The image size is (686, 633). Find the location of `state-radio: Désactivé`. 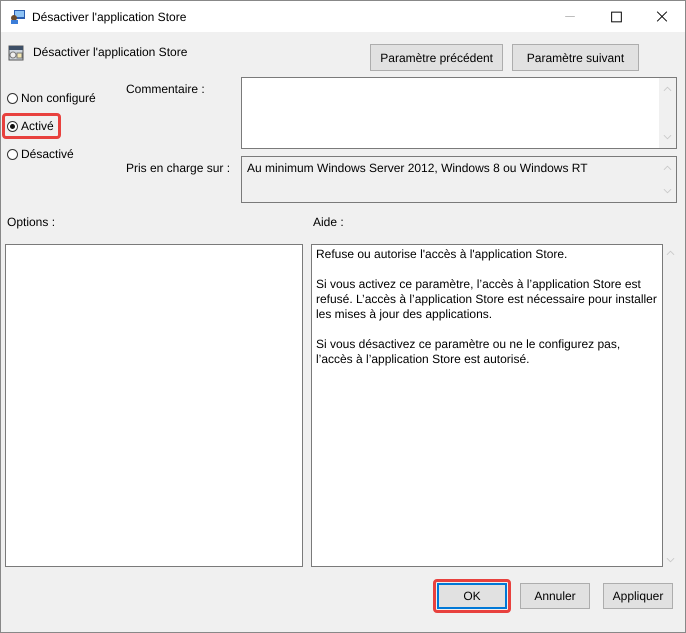

state-radio: Désactivé is located at coordinates (41, 154).